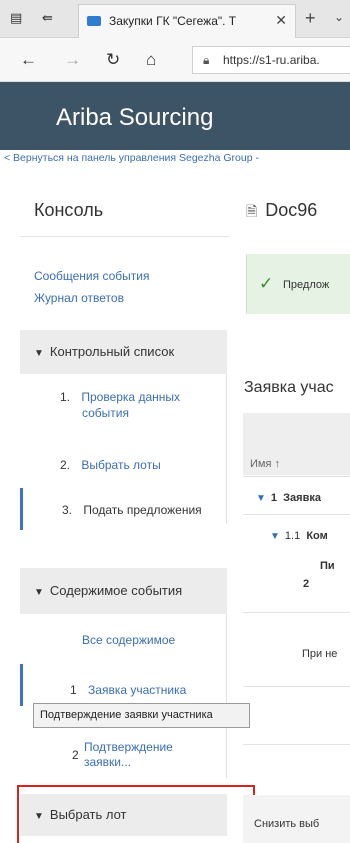 This screenshot has width=350, height=843. Describe the element at coordinates (79, 298) in the screenshot. I see `response-history-link: Журнал ответов` at that location.